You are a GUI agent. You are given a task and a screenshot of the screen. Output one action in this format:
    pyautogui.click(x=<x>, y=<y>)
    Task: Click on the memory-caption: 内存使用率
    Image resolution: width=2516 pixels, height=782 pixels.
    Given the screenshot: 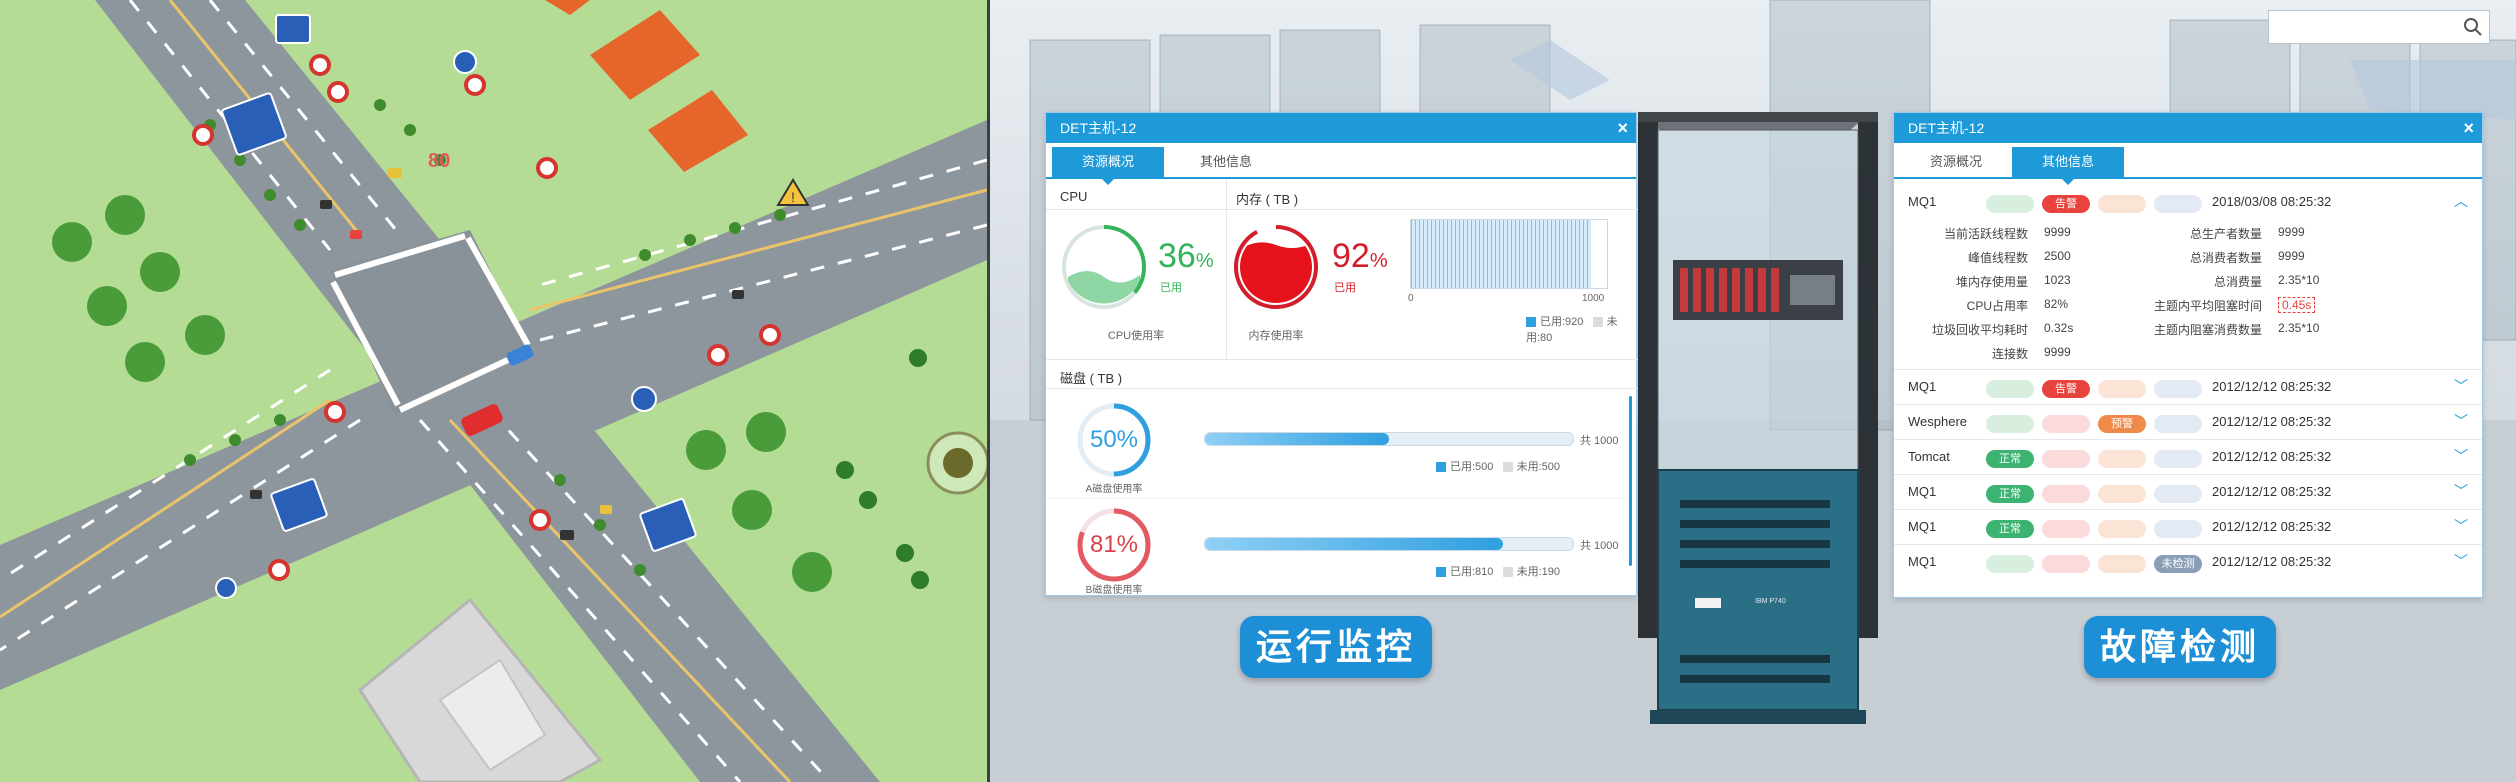 What is the action you would take?
    pyautogui.click(x=1276, y=336)
    